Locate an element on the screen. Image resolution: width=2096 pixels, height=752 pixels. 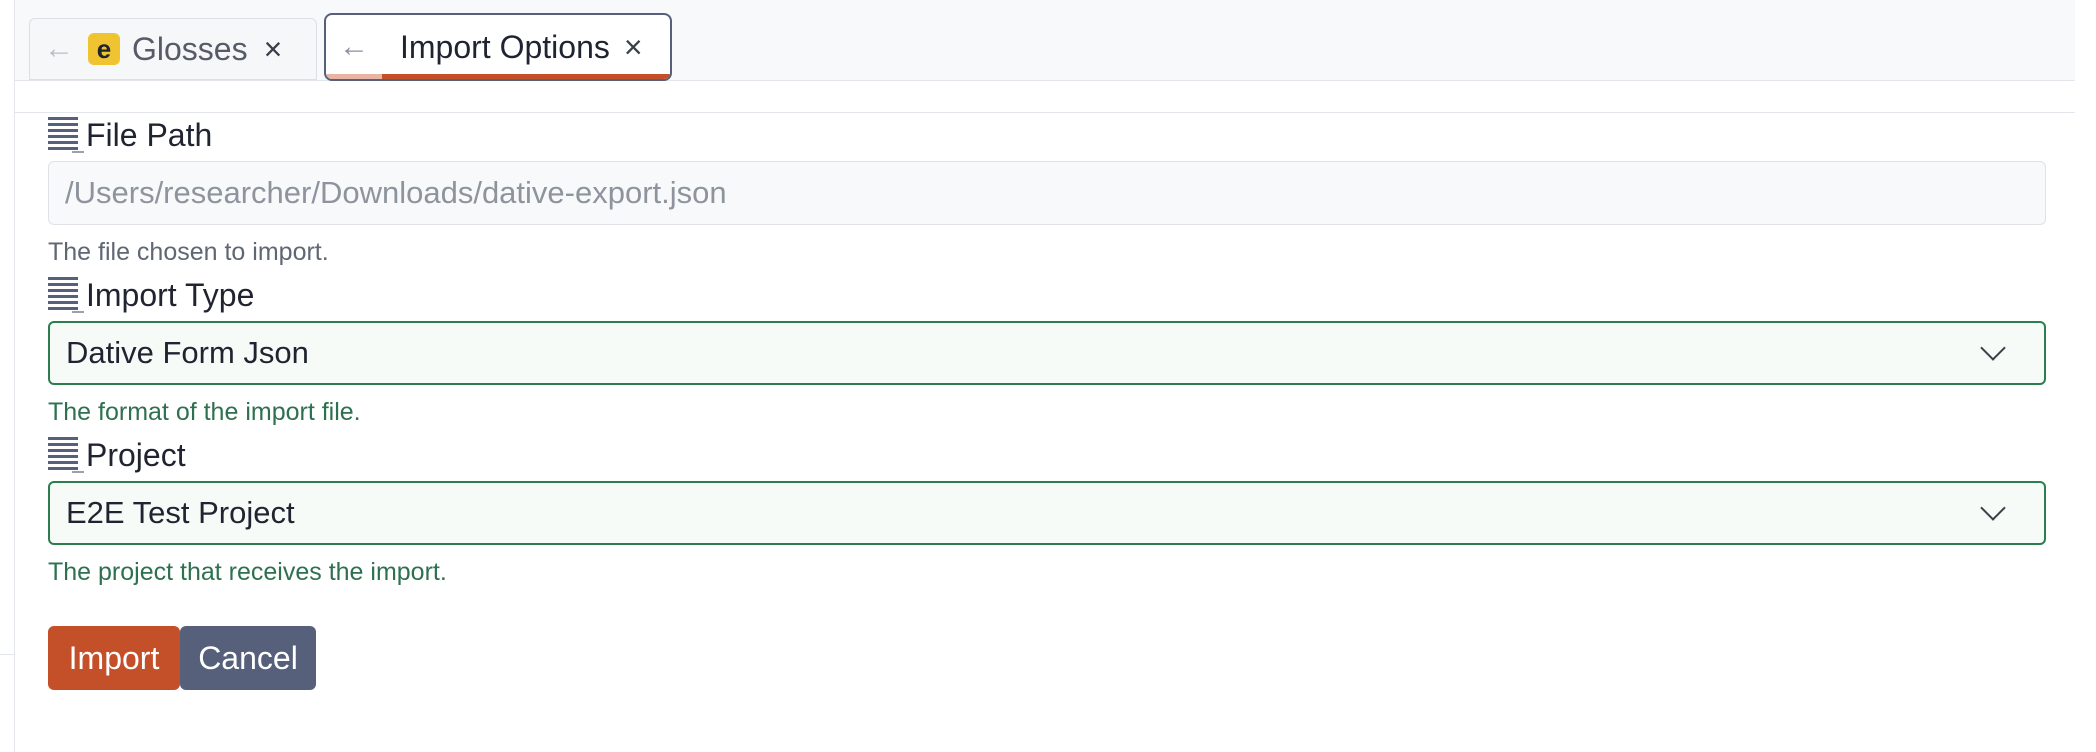
tab-glosses: ← e Glosses × is located at coordinates (173, 49).